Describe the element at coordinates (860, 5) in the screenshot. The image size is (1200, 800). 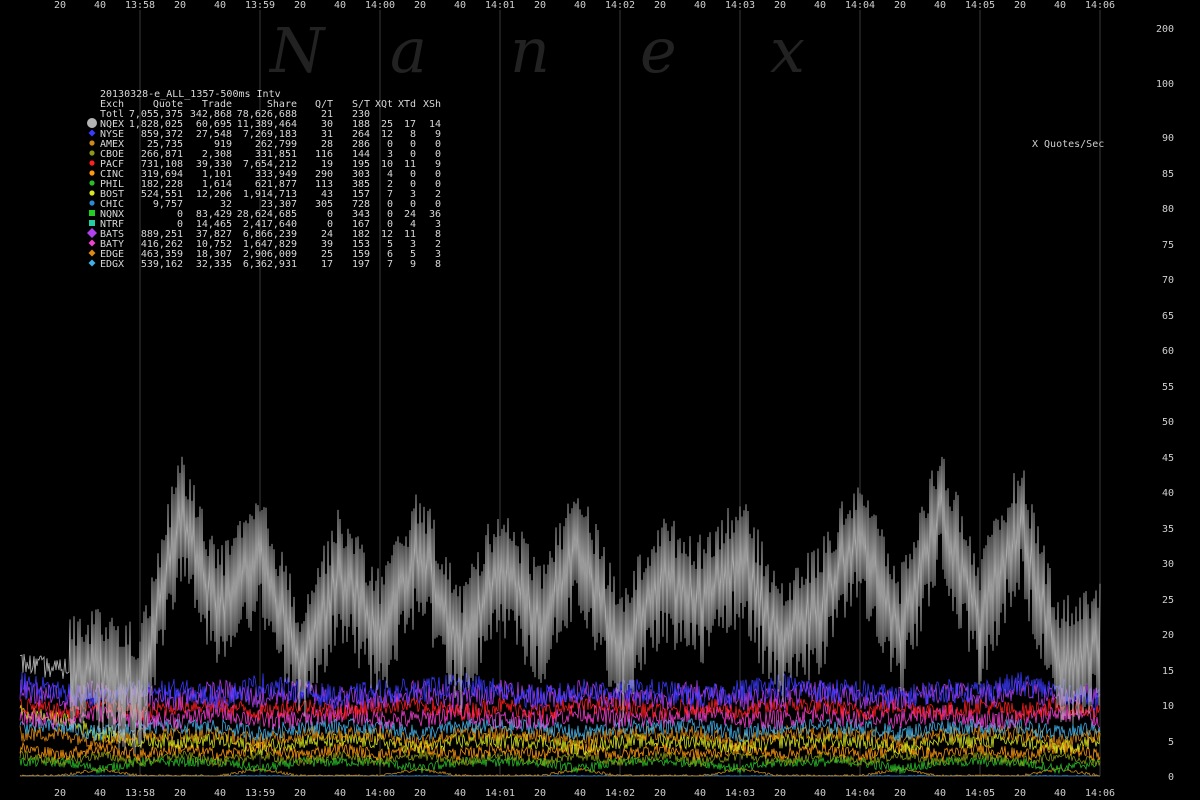
I see `x-tick-label-top: 14:04` at that location.